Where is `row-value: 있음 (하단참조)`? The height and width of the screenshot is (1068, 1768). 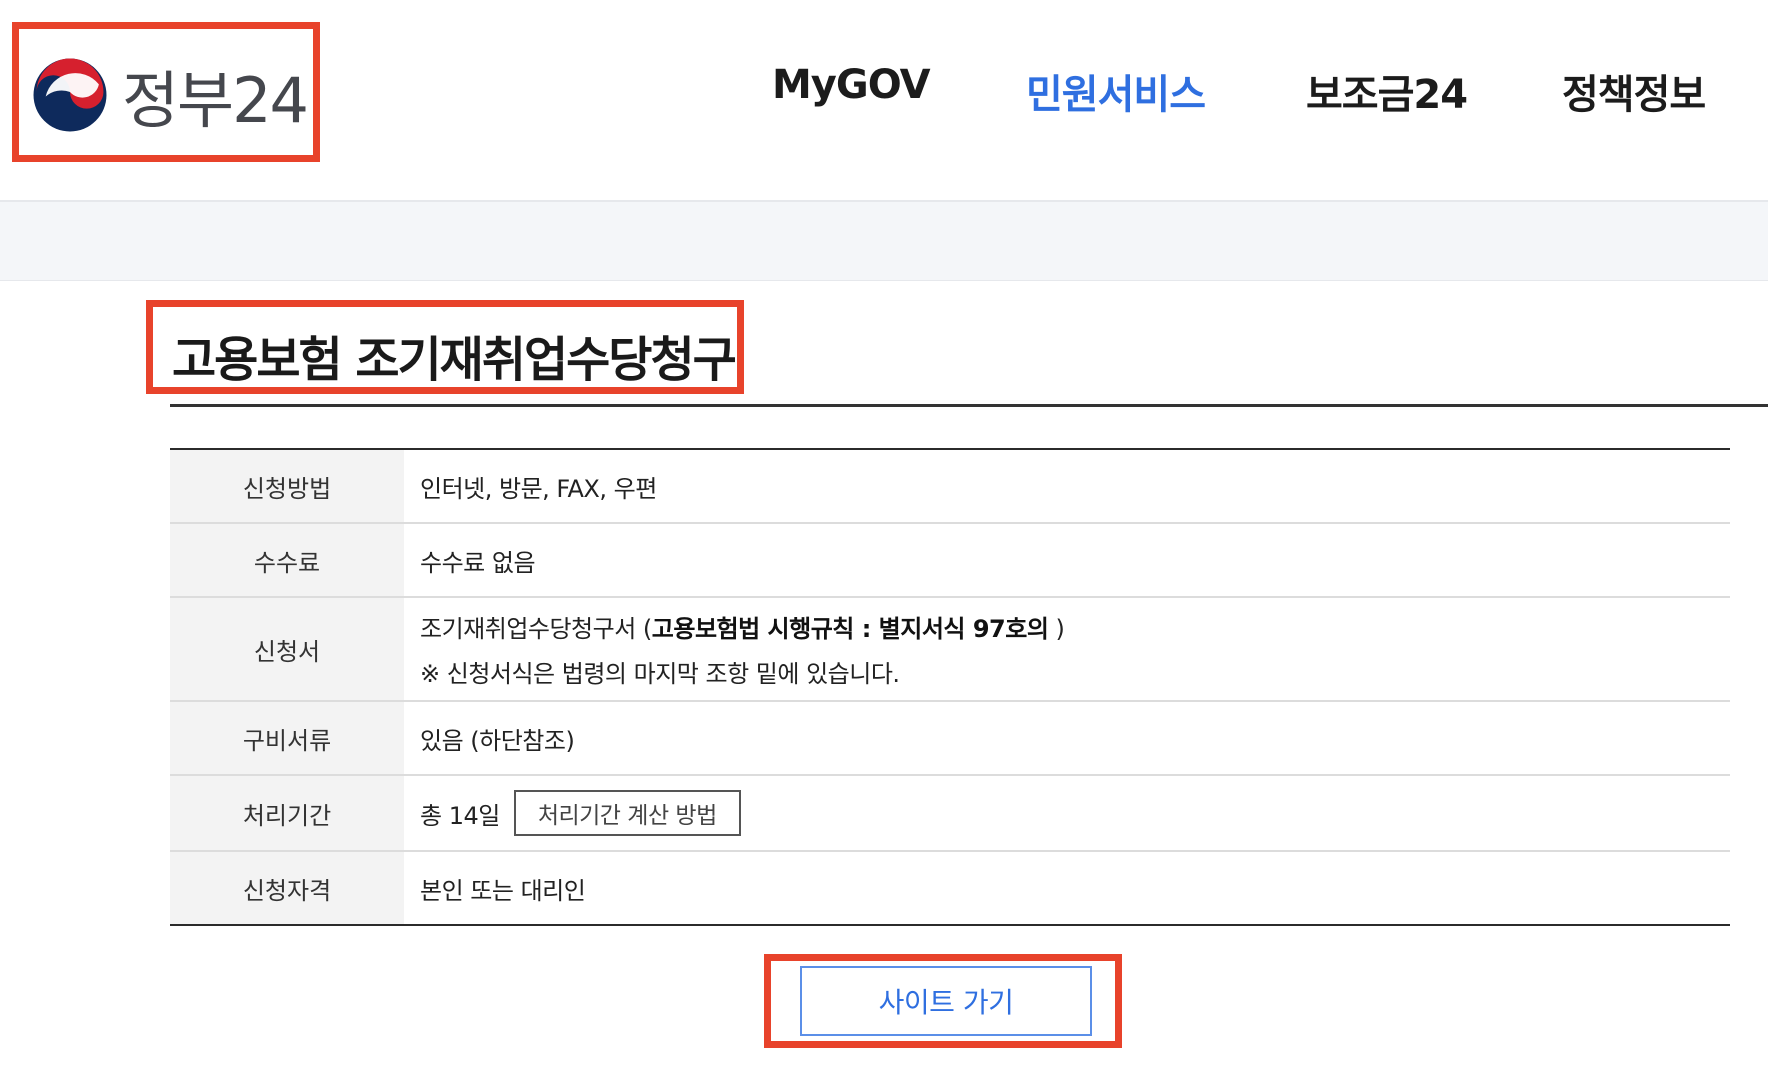
row-value: 있음 (하단참조) is located at coordinates (1067, 738).